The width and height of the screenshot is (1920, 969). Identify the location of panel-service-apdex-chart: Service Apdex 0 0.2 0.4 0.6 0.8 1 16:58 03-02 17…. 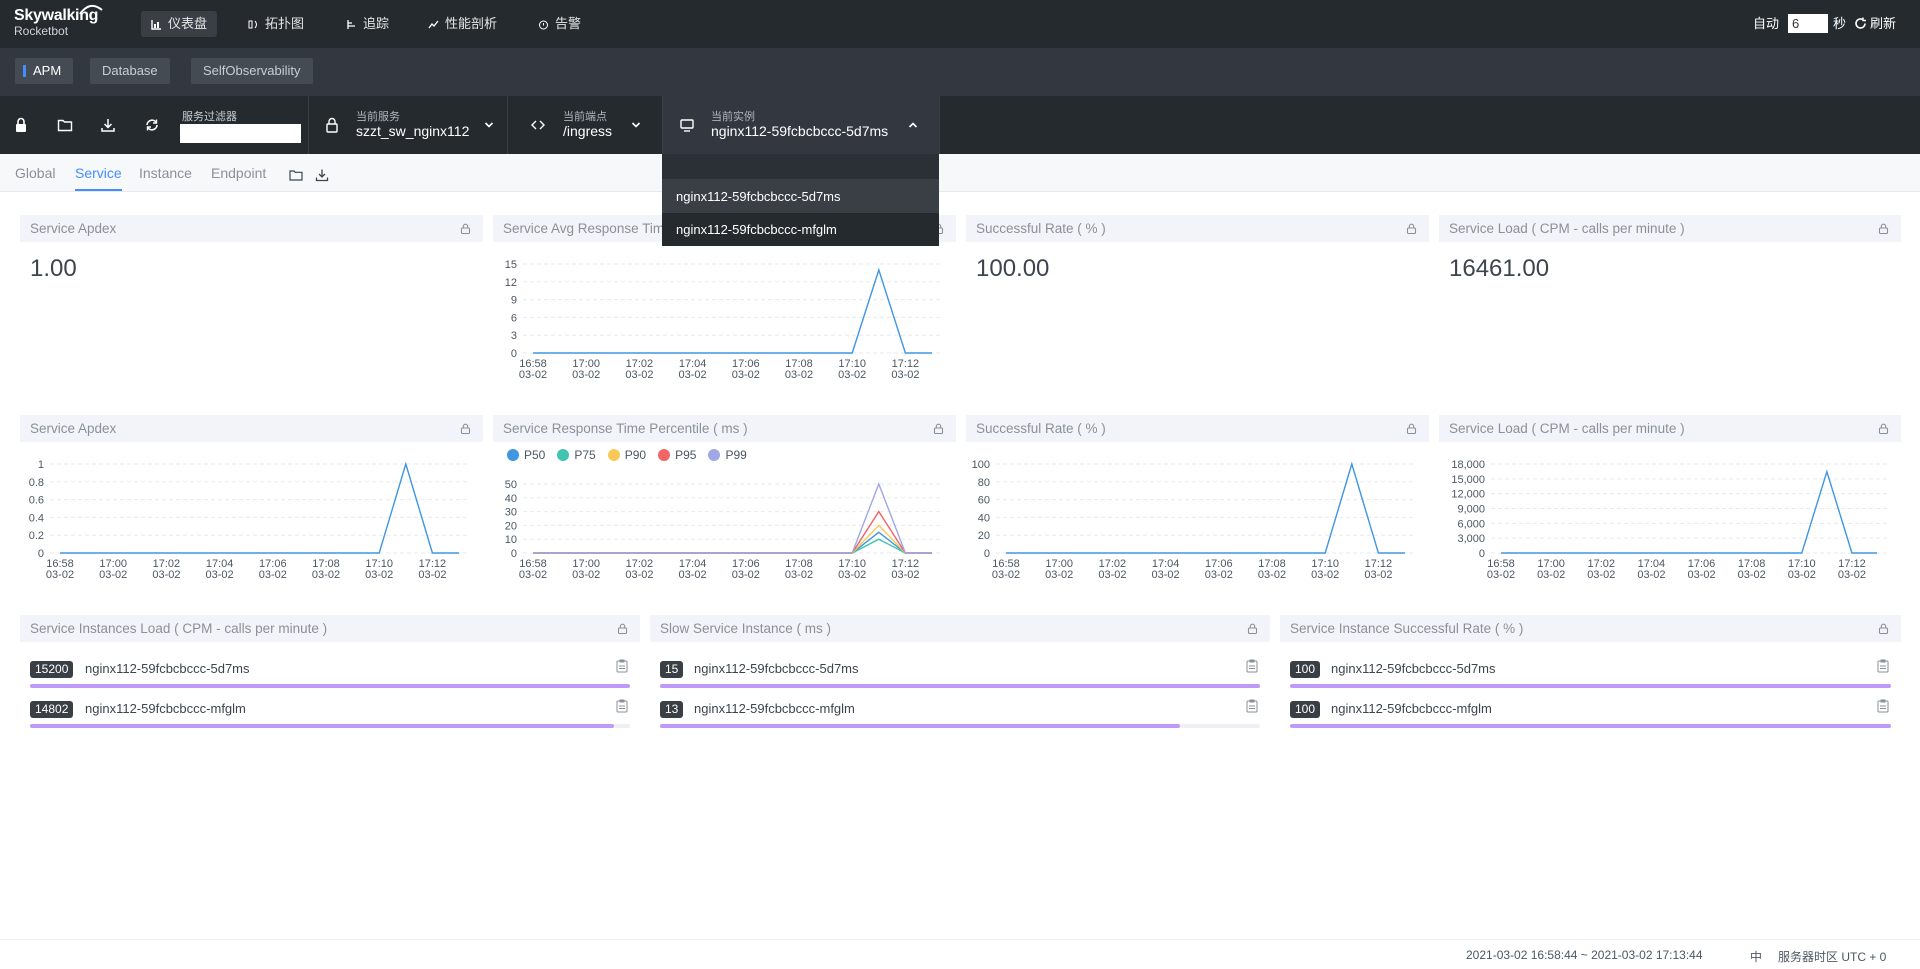
(251, 510).